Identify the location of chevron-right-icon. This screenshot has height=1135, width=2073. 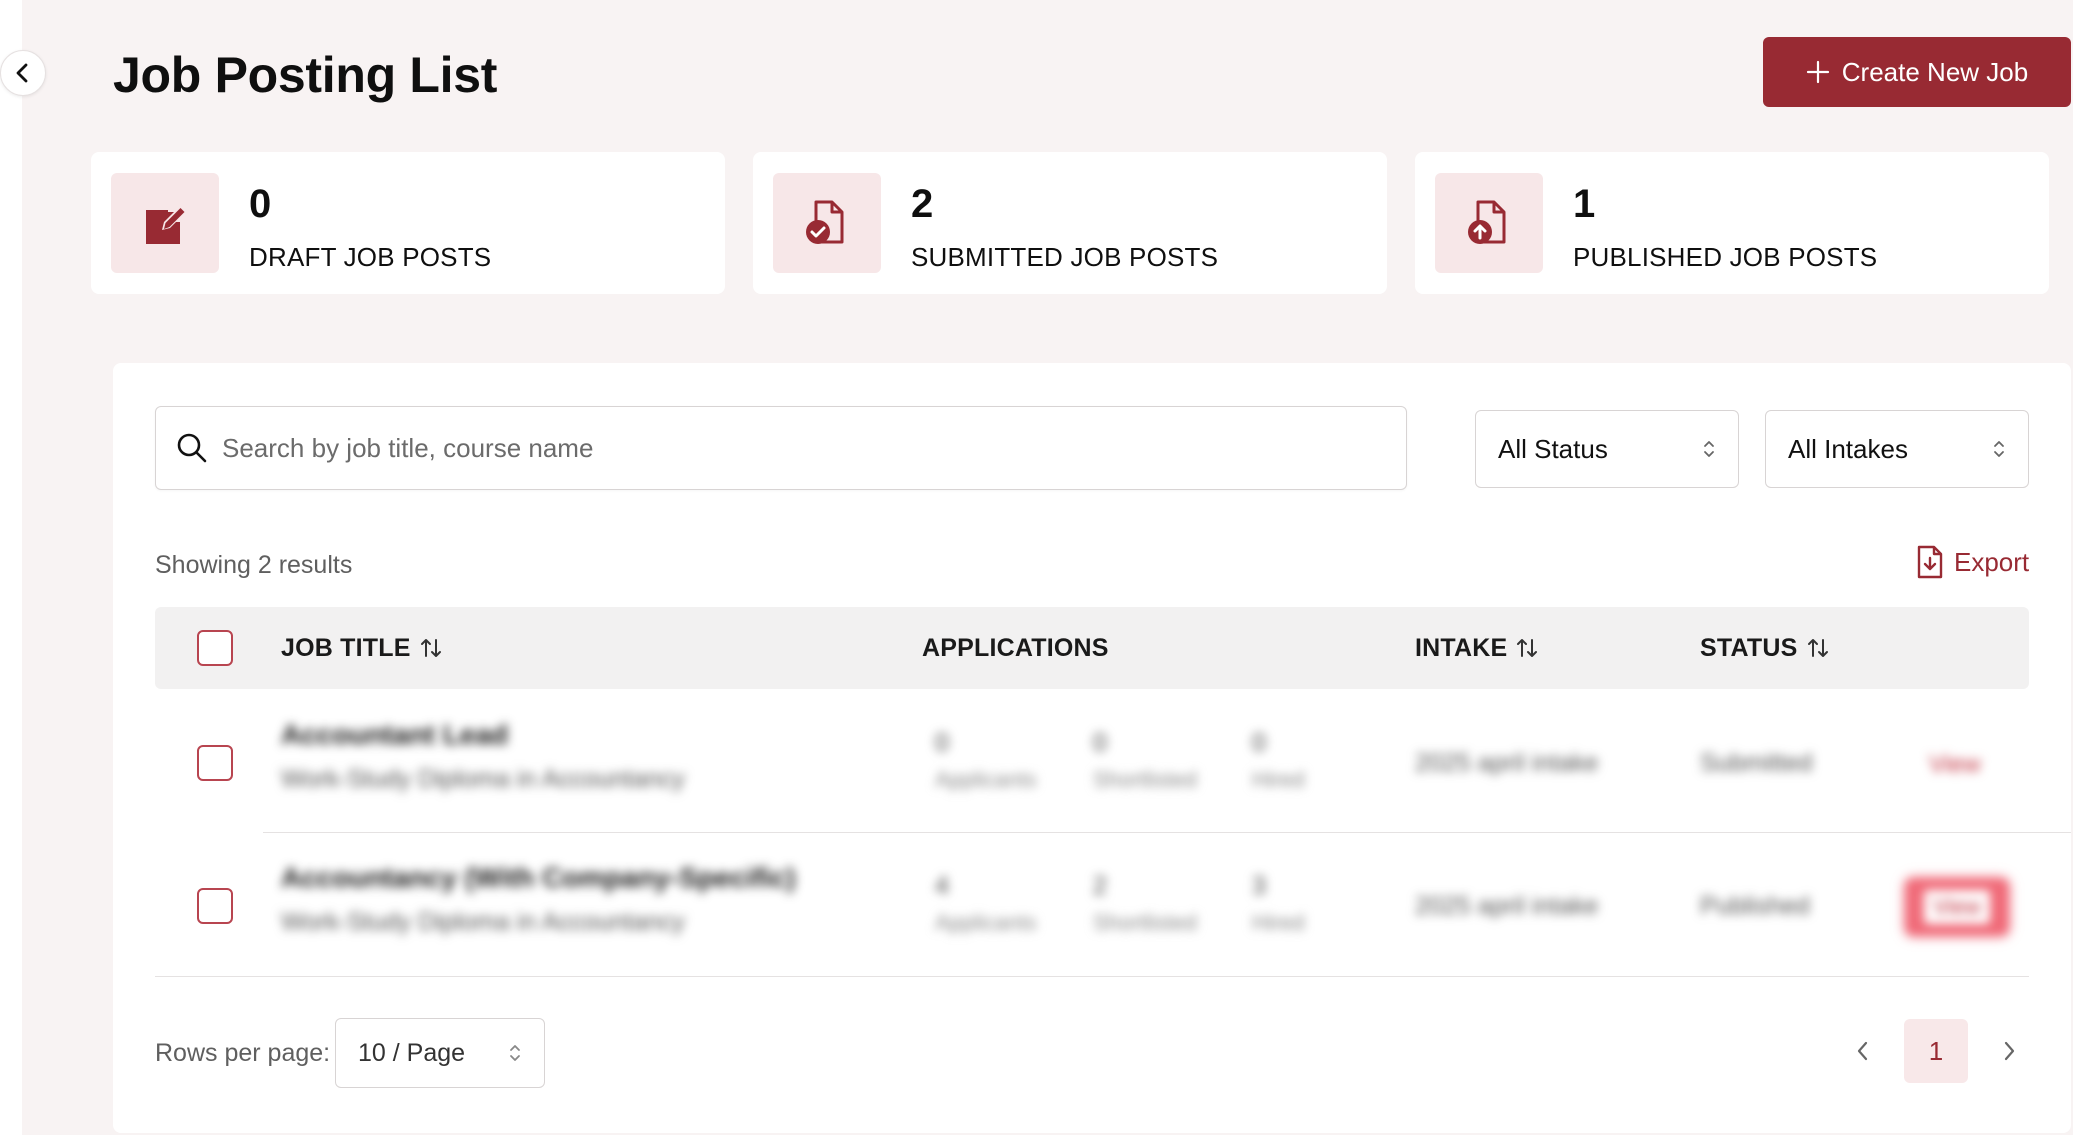
(2009, 1051).